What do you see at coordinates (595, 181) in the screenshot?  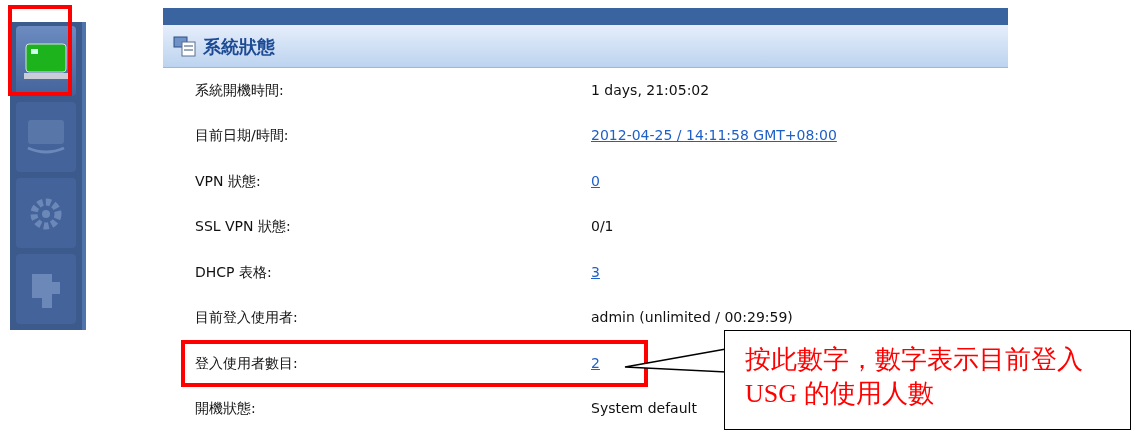 I see `value-link: 0` at bounding box center [595, 181].